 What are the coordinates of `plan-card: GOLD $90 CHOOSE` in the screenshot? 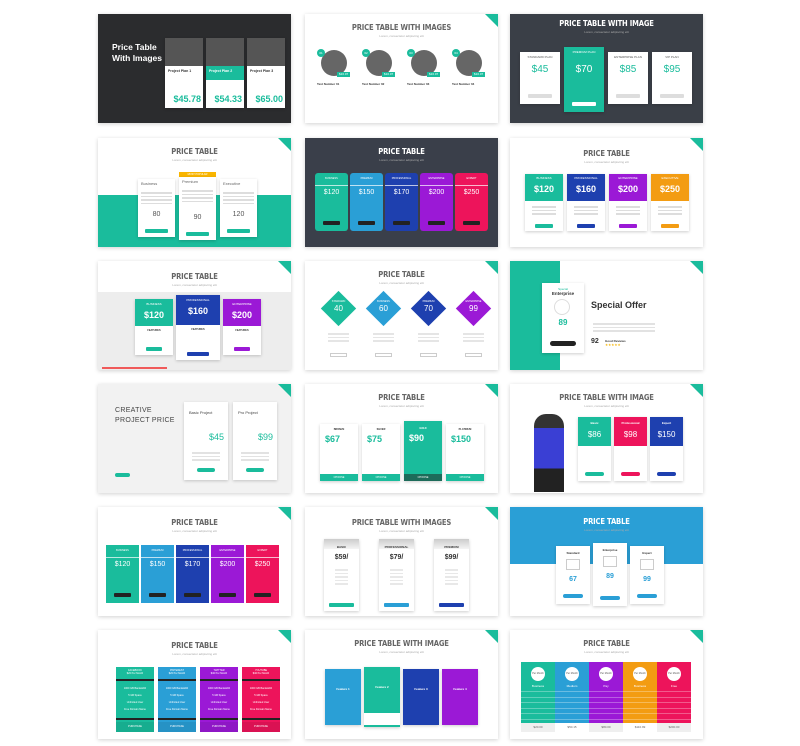 It's located at (423, 451).